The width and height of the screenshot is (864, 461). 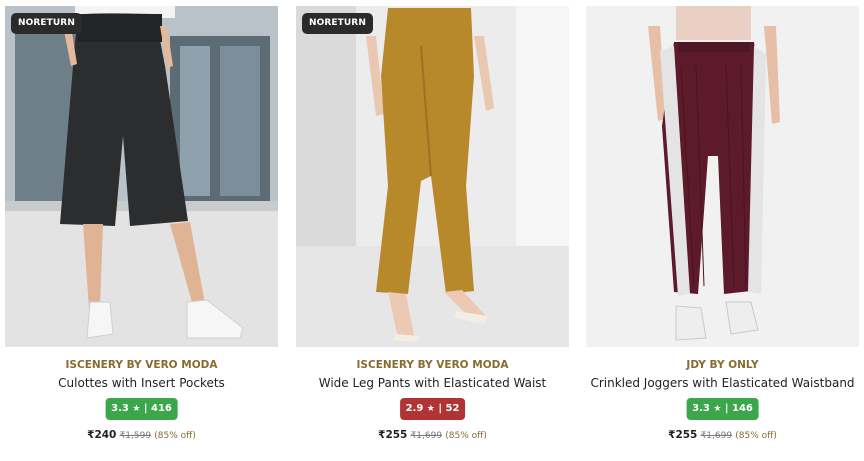 I want to click on review-count: | 146, so click(x=738, y=408).